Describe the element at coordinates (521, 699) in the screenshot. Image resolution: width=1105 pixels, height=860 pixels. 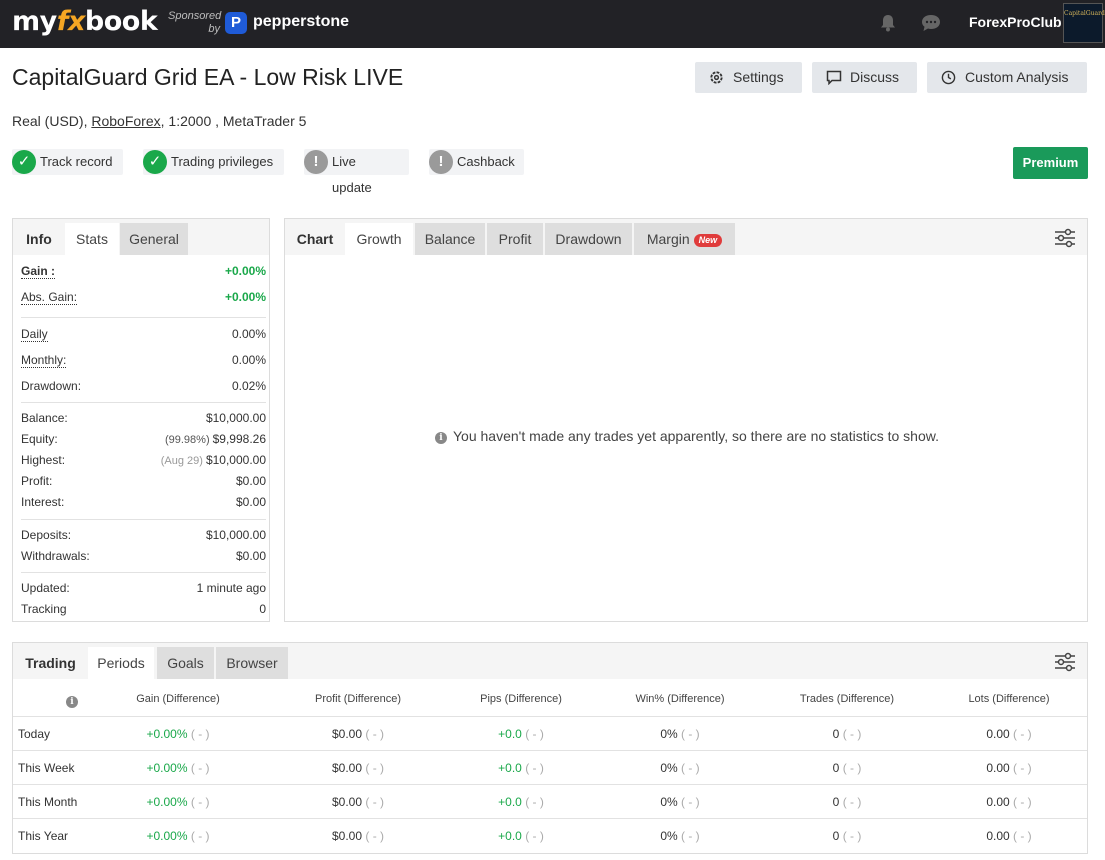
I see `column-header-pips: Pips (Difference)` at that location.